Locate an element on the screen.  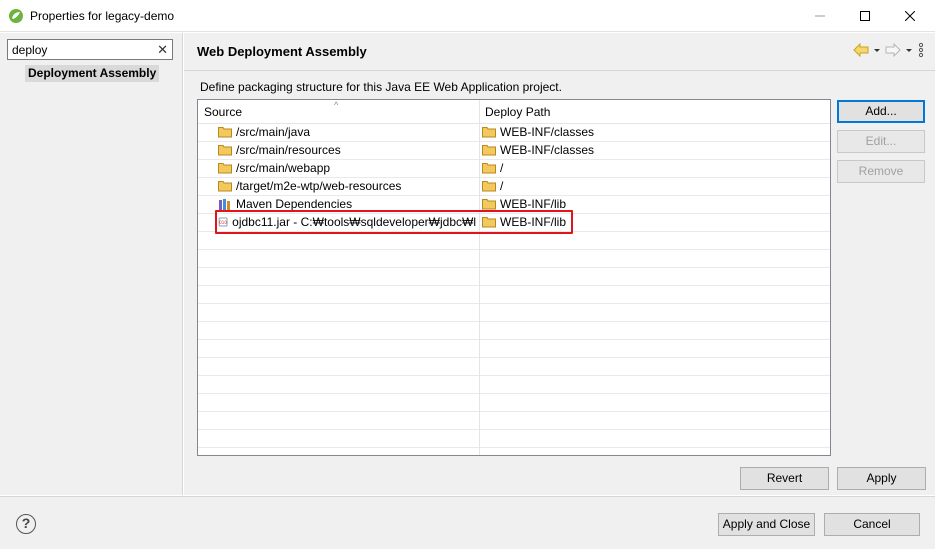
close-icon is located at coordinates (910, 16).